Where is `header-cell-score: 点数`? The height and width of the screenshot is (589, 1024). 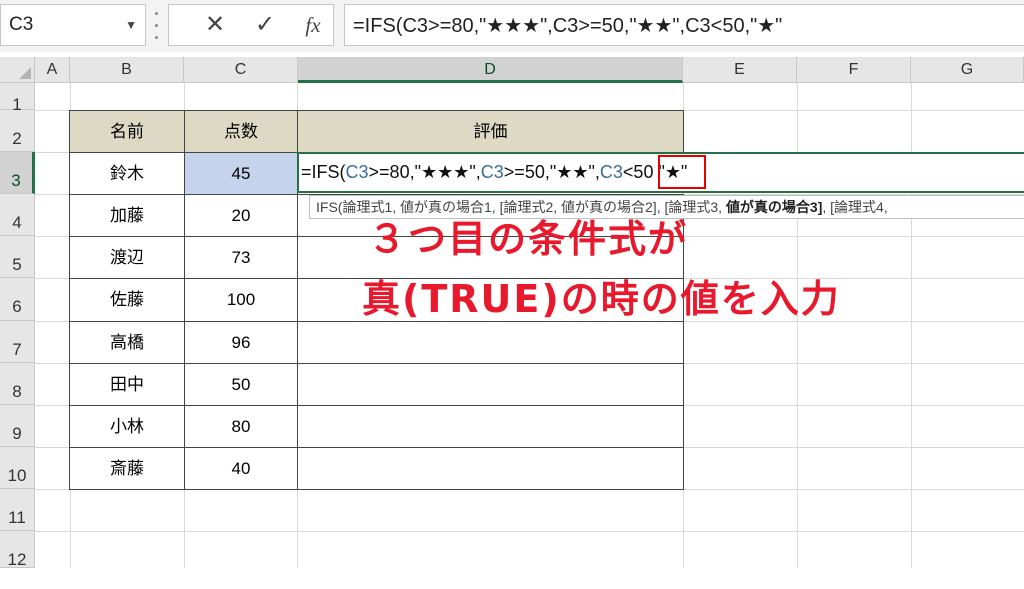 header-cell-score: 点数 is located at coordinates (241, 131).